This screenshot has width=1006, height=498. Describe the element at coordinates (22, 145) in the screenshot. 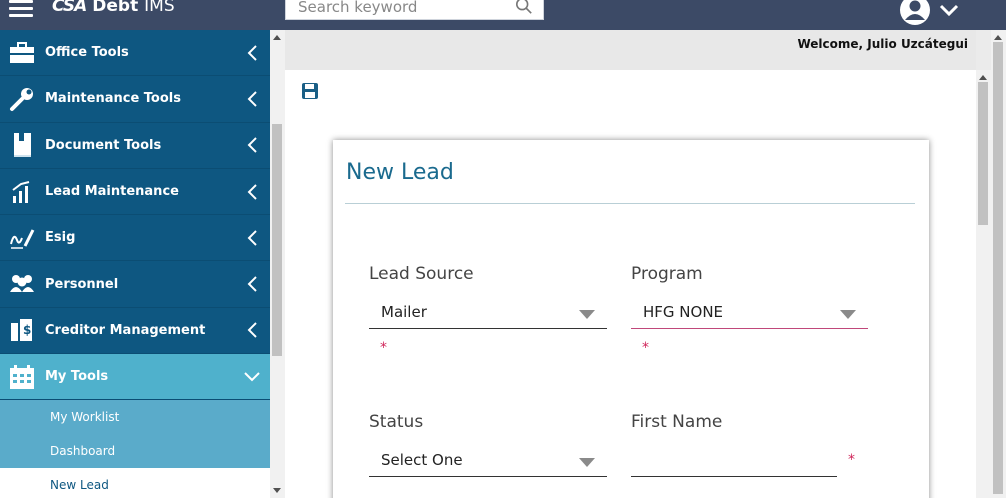

I see `book-icon` at that location.